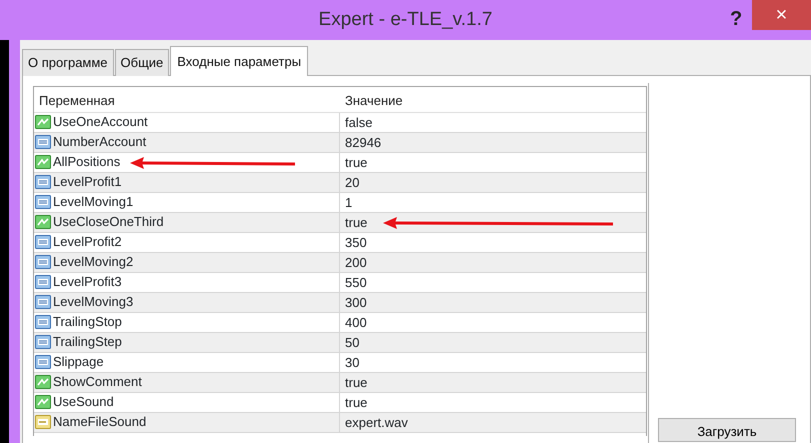  What do you see at coordinates (99, 422) in the screenshot?
I see `parameter-name: NameFileSound` at bounding box center [99, 422].